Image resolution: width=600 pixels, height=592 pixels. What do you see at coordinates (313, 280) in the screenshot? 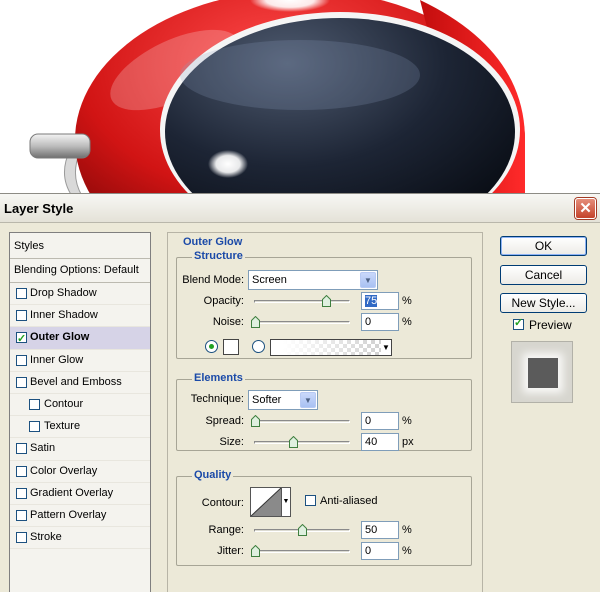
I see `blend-mode-select: Screen ▼` at bounding box center [313, 280].